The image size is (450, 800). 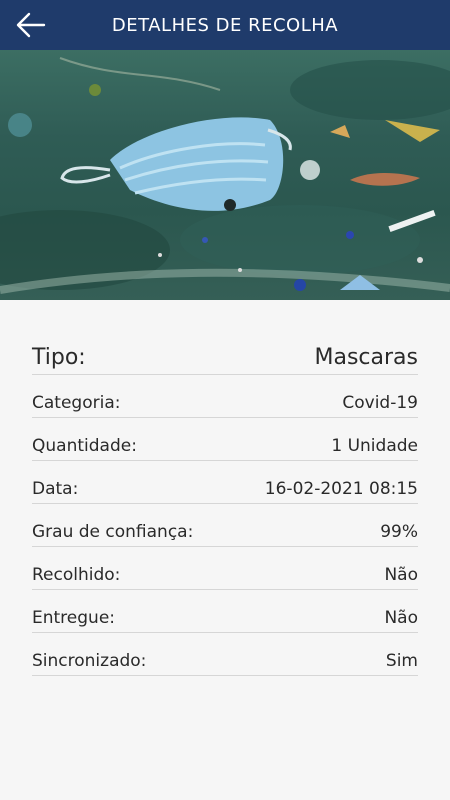 I want to click on detail-row-entregue: Entregue: Não, so click(x=225, y=611).